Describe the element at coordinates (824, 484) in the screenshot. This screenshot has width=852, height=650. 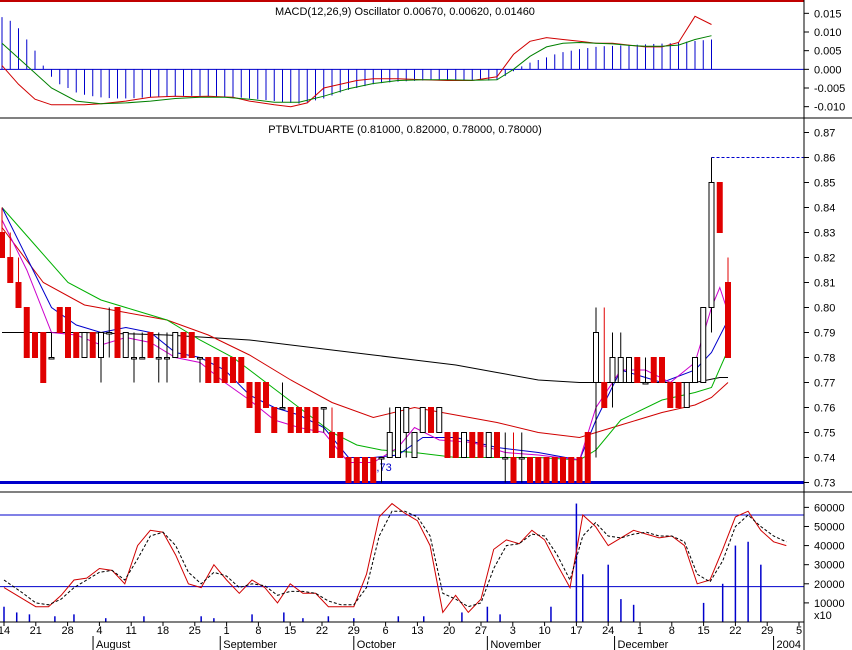
I see `y-tick-label: 0.73` at that location.